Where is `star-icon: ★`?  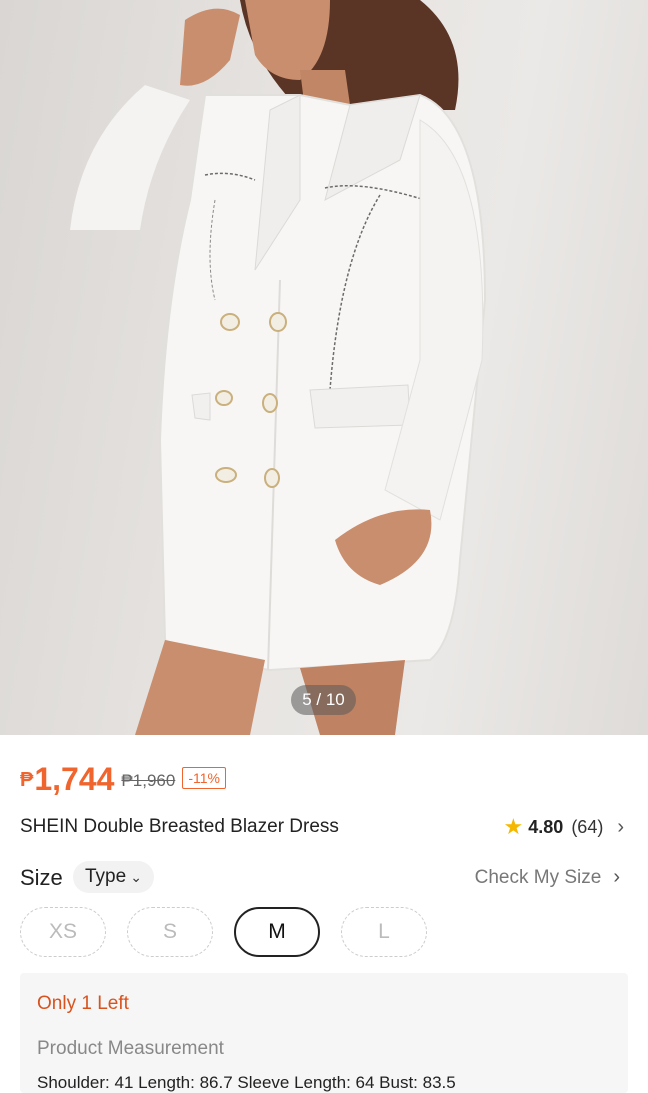 star-icon: ★ is located at coordinates (513, 826).